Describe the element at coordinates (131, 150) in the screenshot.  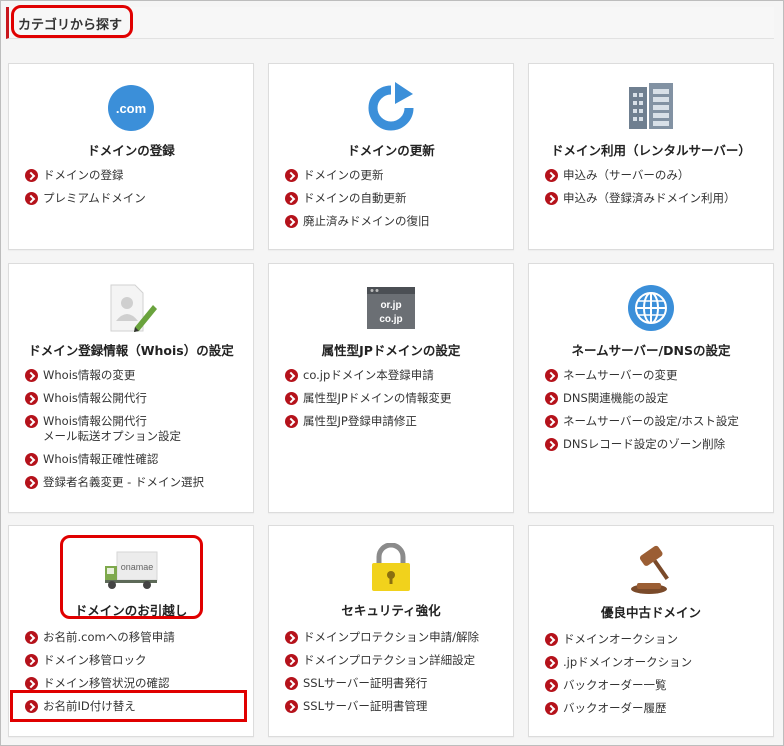
I see `card-title: ドメインの登録` at that location.